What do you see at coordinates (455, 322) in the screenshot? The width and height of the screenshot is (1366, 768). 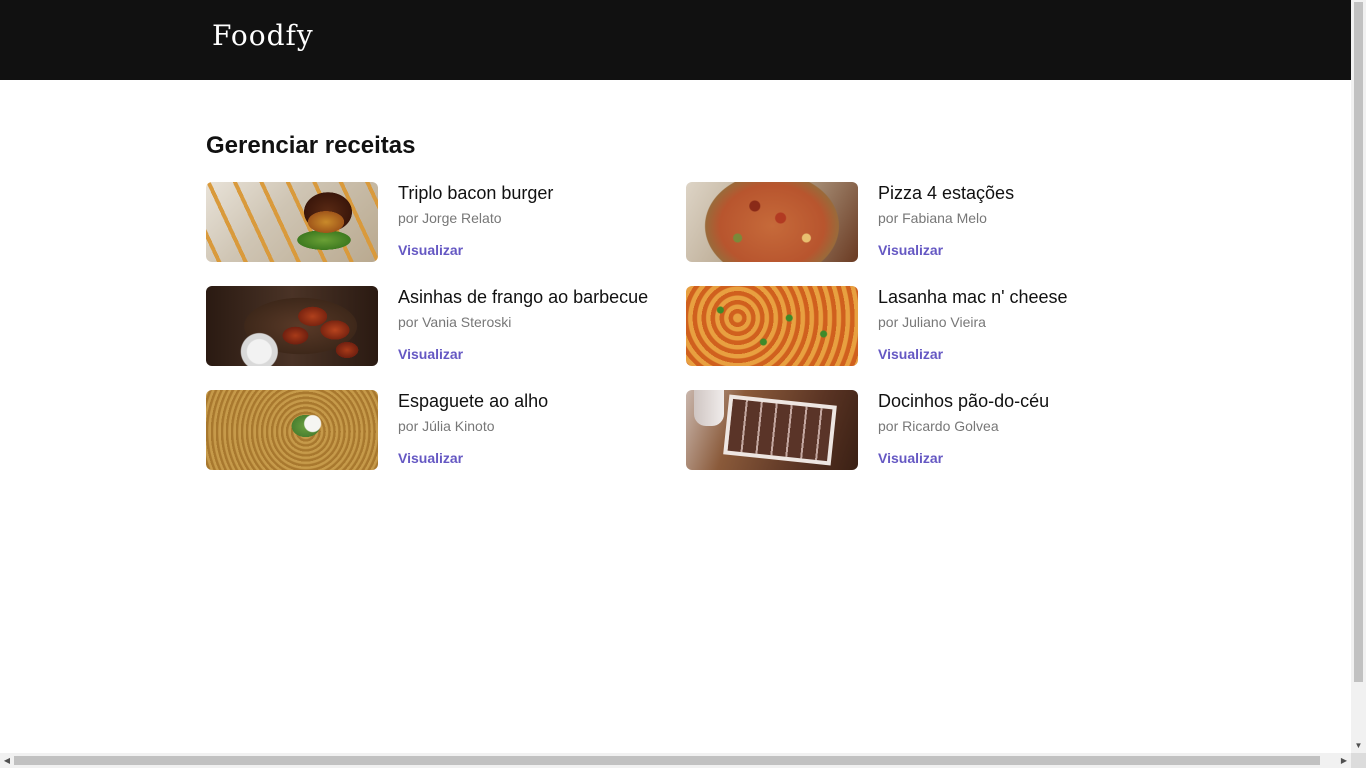 I see `recipe-author: por Vania Steroski` at bounding box center [455, 322].